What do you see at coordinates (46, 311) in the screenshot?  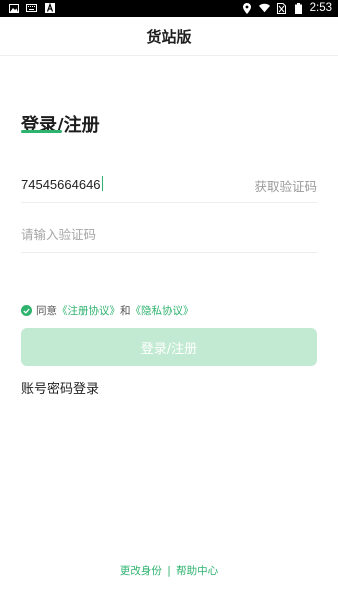 I see `agreement-prefix: 同意` at bounding box center [46, 311].